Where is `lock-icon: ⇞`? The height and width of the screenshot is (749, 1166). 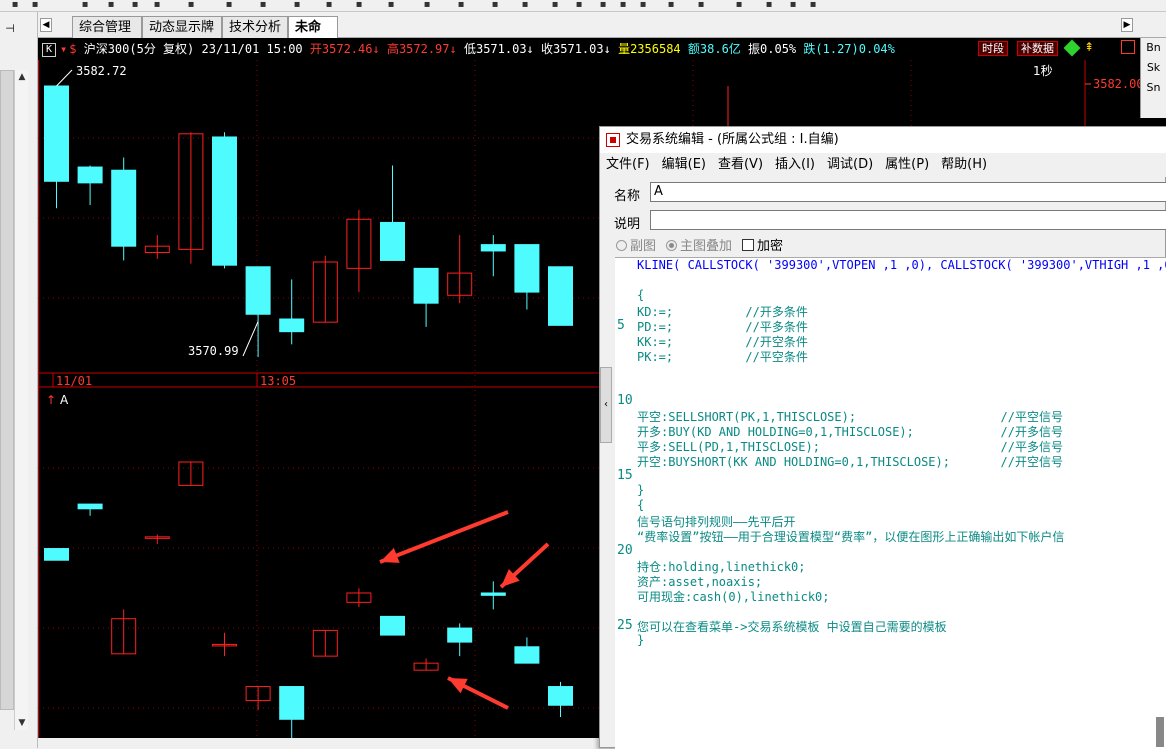 lock-icon: ⇞ is located at coordinates (1089, 47).